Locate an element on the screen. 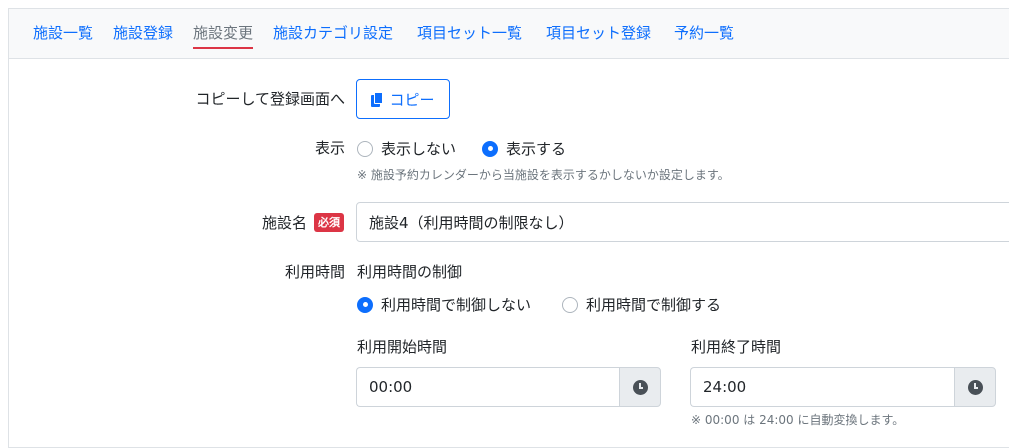  required-badge: 必須 is located at coordinates (329, 222).